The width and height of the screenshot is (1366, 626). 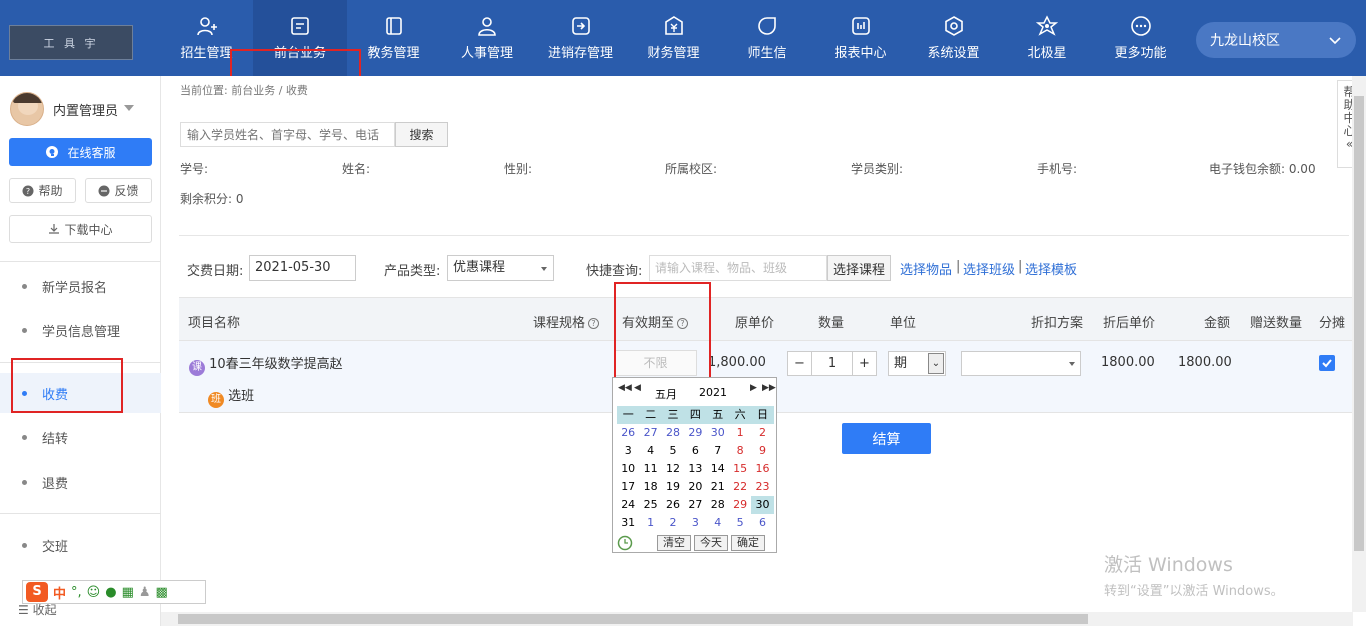 What do you see at coordinates (860, 38) in the screenshot?
I see `nav-item-7: 报表中心` at bounding box center [860, 38].